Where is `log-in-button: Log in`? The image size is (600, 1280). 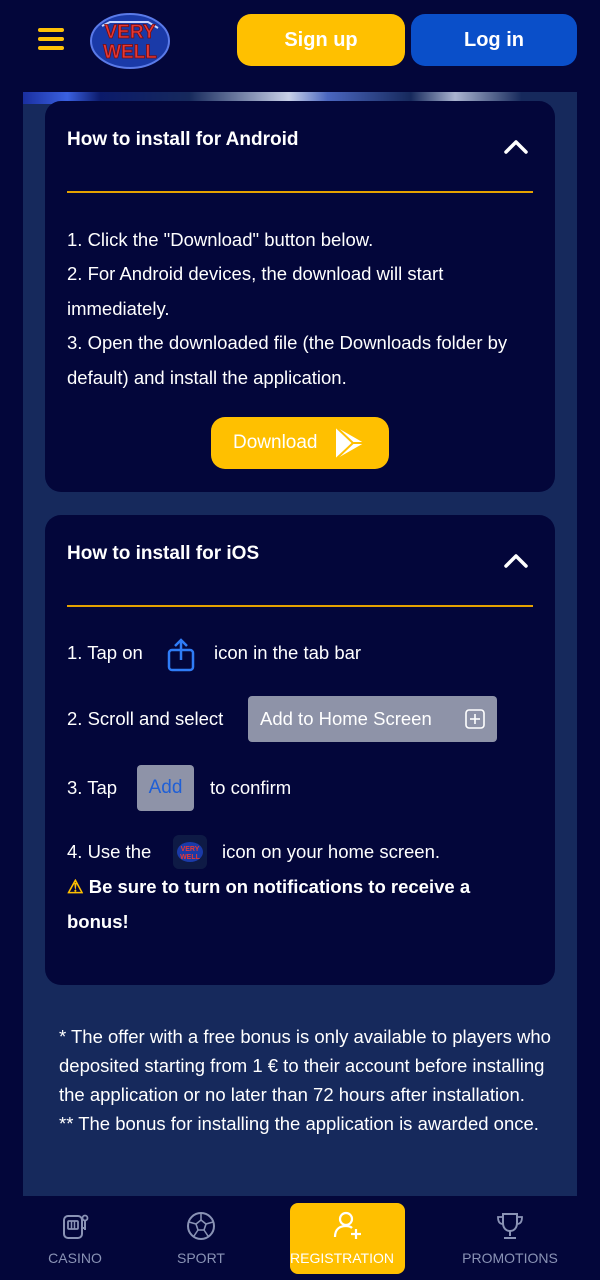
log-in-button: Log in is located at coordinates (494, 40).